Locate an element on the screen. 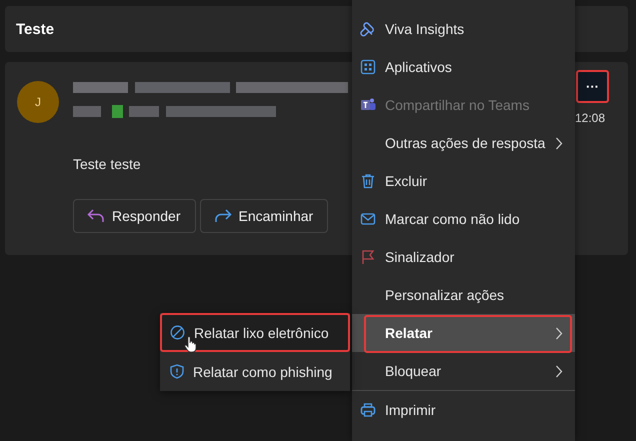  reply-icon is located at coordinates (96, 216).